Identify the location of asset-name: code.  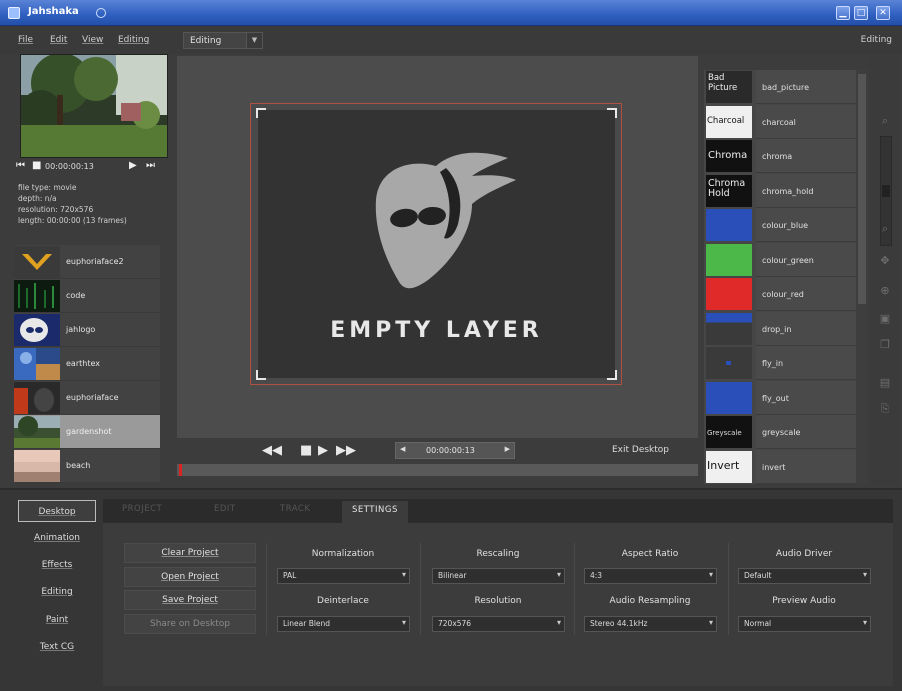
(76, 295).